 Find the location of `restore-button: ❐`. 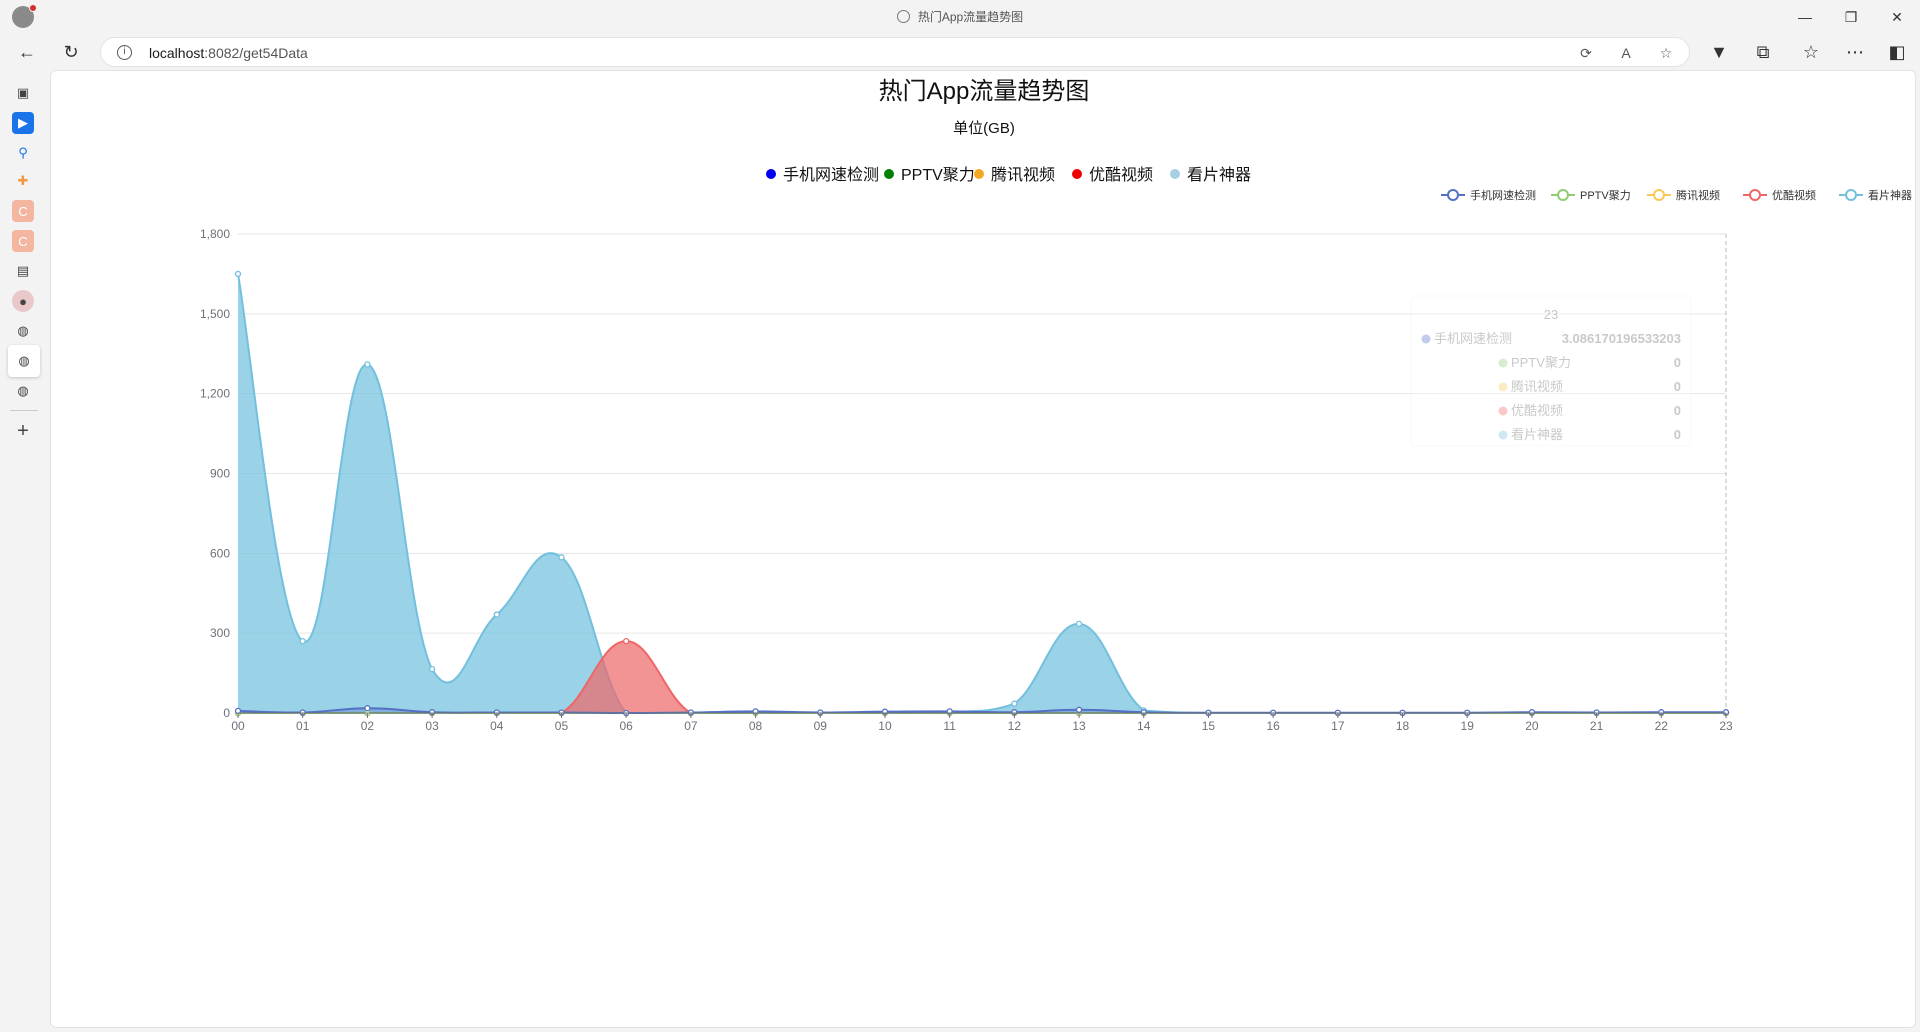

restore-button: ❐ is located at coordinates (1851, 17).